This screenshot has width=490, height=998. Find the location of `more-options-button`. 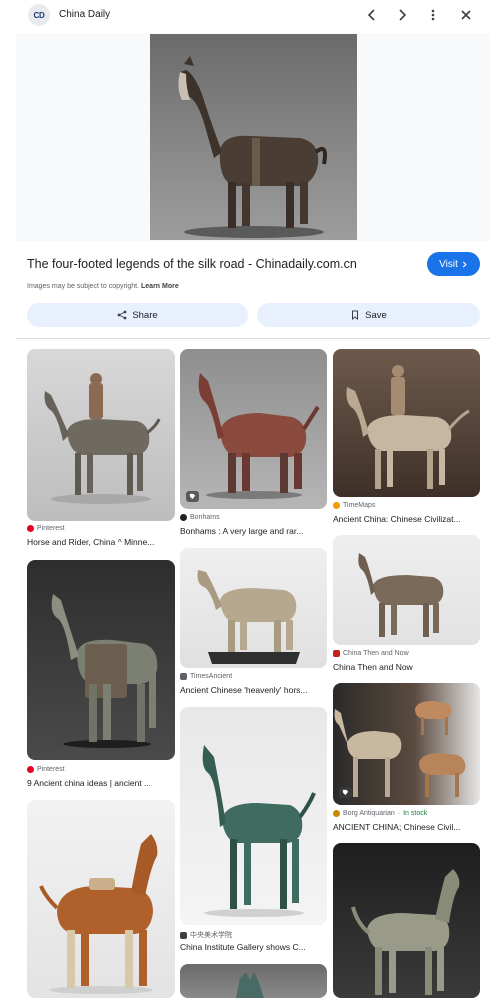

more-options-button is located at coordinates (433, 15).